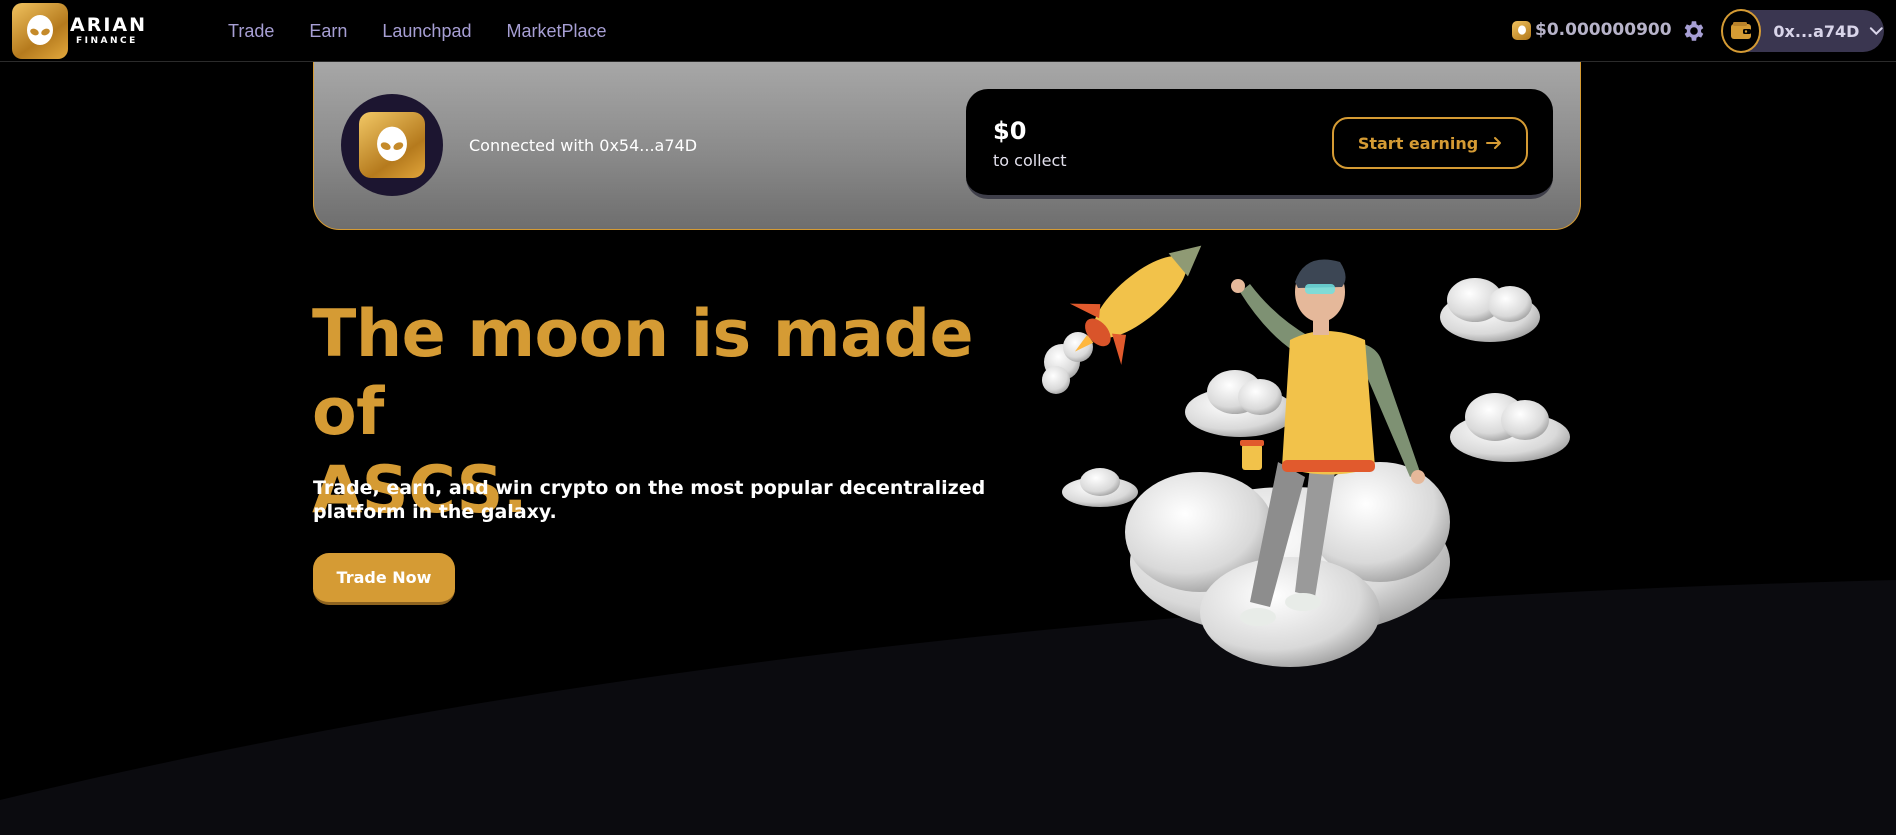 Image resolution: width=1896 pixels, height=835 pixels. I want to click on chevron-down-icon, so click(1877, 31).